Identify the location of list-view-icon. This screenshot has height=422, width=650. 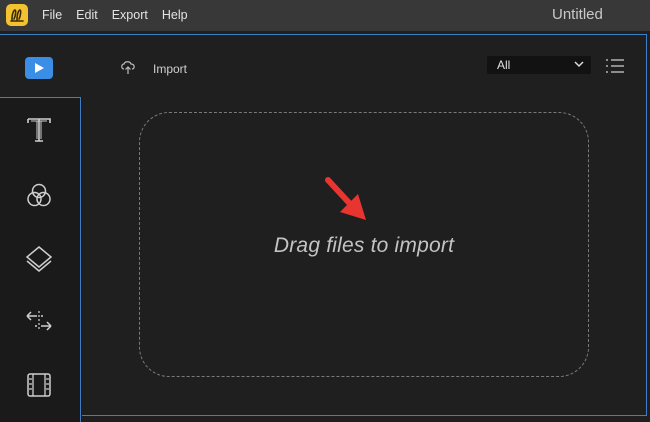
(615, 66).